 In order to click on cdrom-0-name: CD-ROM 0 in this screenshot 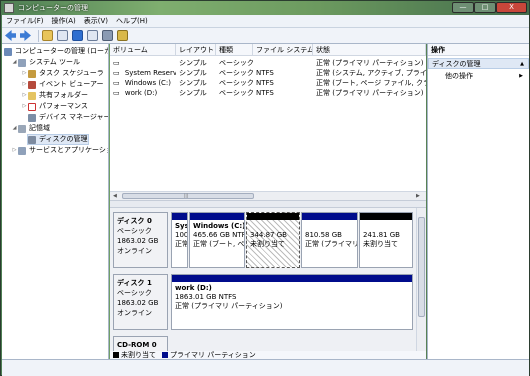, I will do `click(137, 345)`.